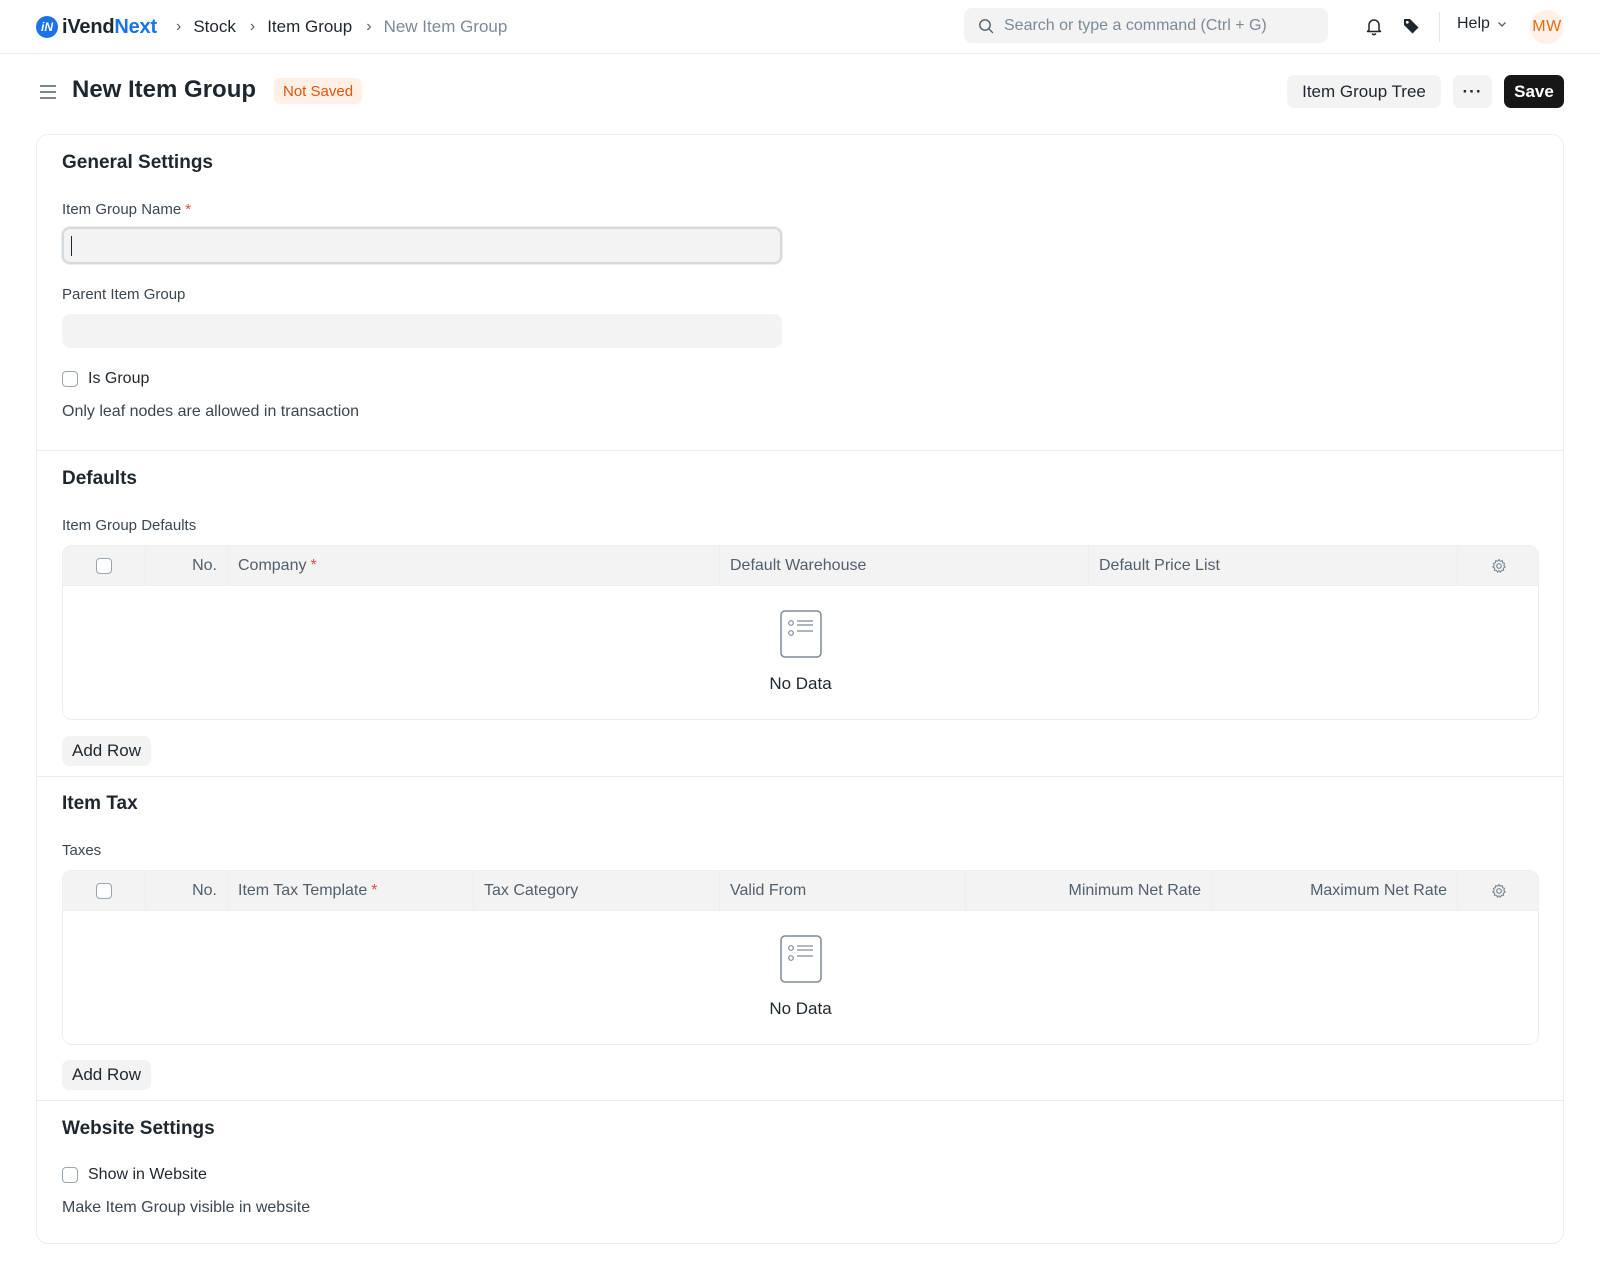 The width and height of the screenshot is (1600, 1277). What do you see at coordinates (422, 245) in the screenshot?
I see `item-group-name-input` at bounding box center [422, 245].